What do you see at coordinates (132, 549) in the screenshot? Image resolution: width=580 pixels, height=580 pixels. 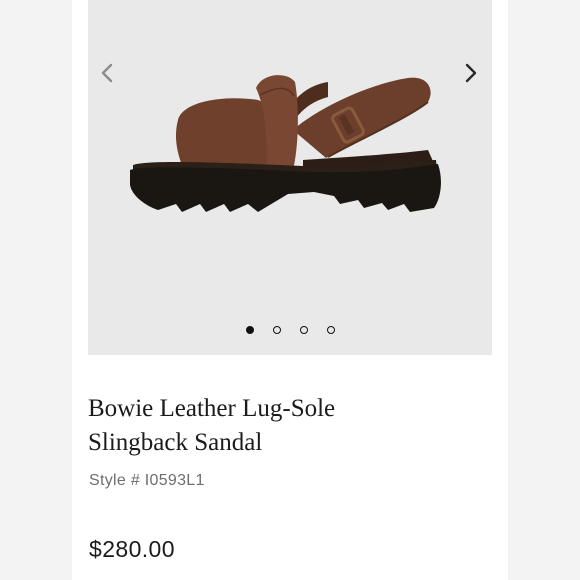 I see `product-price: $280.00` at bounding box center [132, 549].